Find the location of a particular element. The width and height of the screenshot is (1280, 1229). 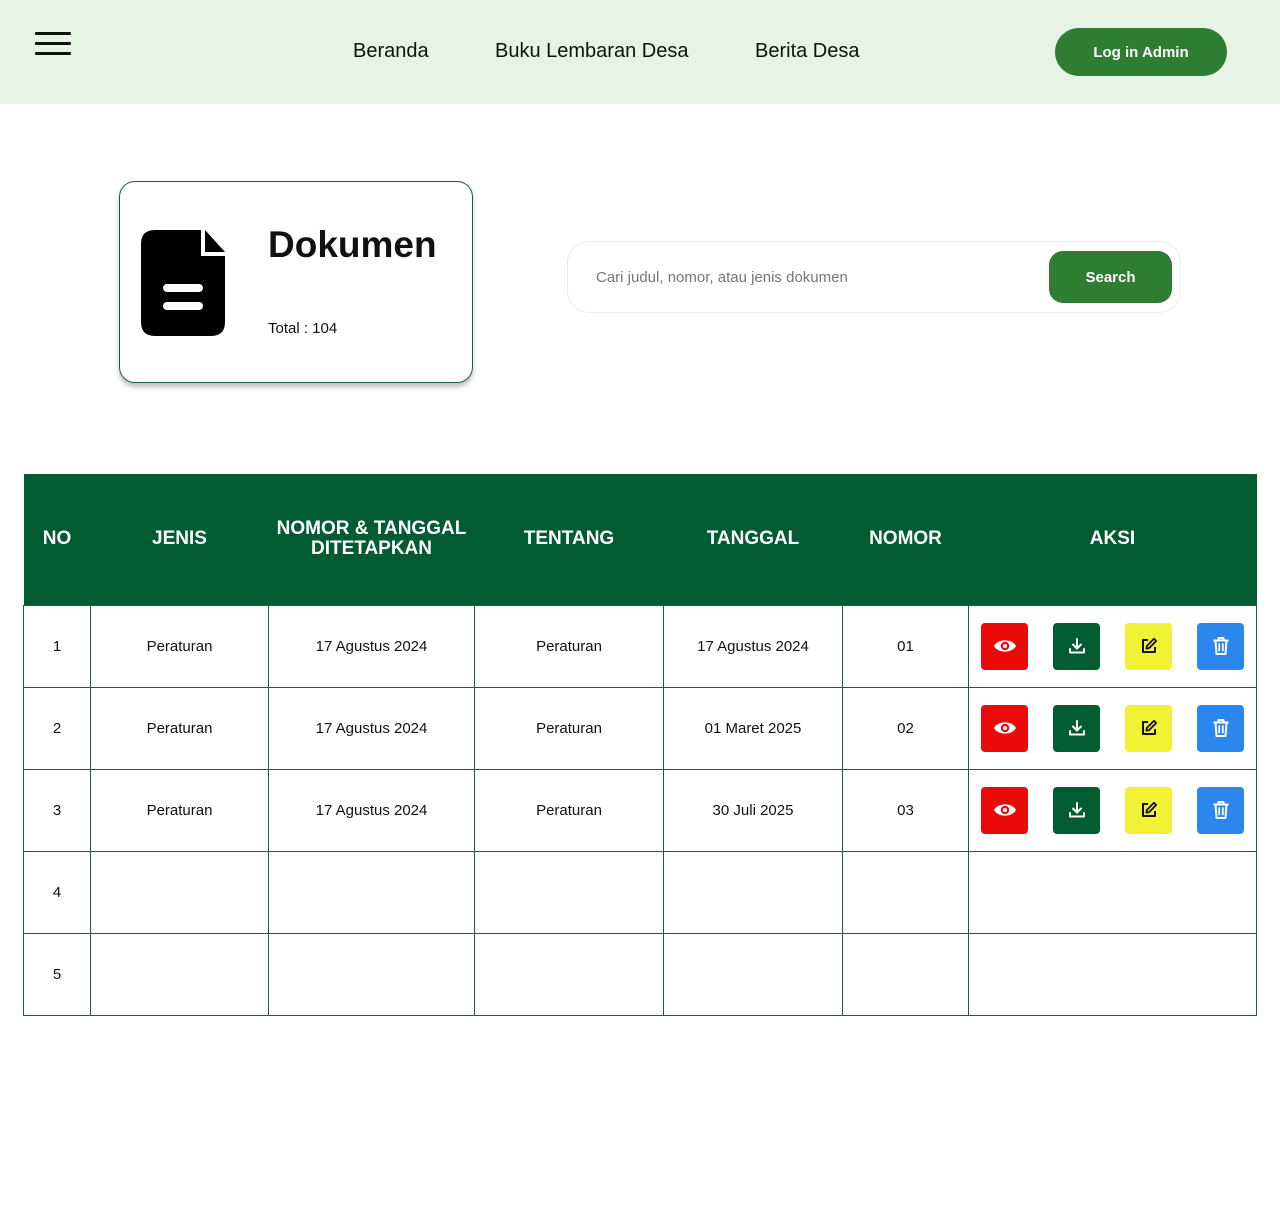

document-total-count: Total : 104 is located at coordinates (303, 328).